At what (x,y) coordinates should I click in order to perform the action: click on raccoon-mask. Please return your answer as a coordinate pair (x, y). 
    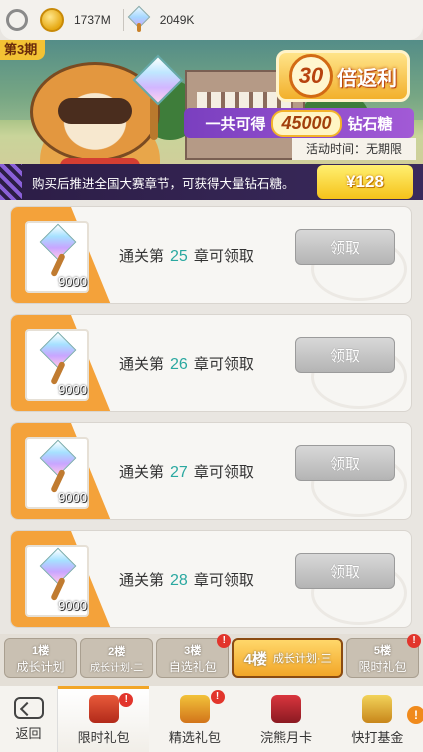
    Looking at the image, I should click on (95, 111).